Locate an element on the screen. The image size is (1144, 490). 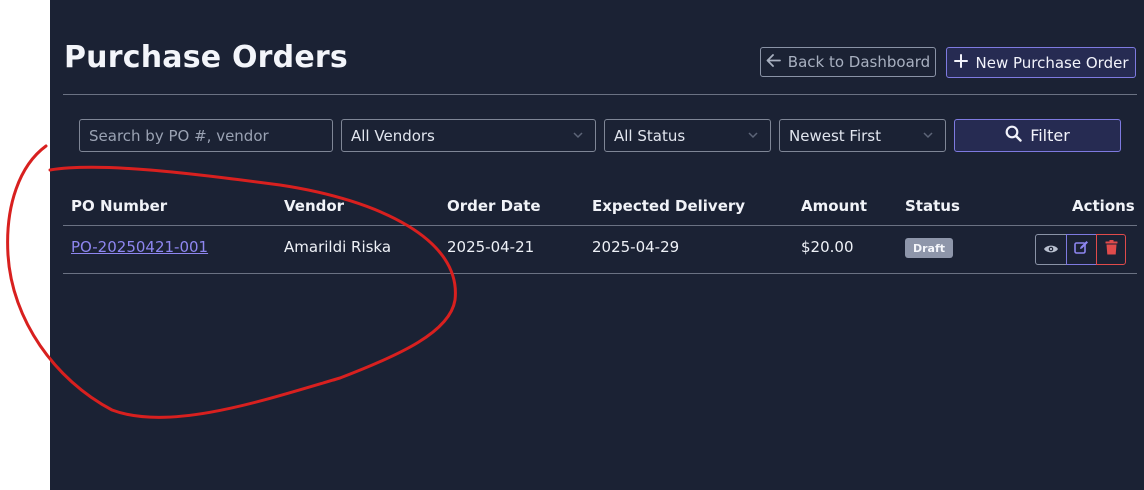
row-actions is located at coordinates (1080, 249).